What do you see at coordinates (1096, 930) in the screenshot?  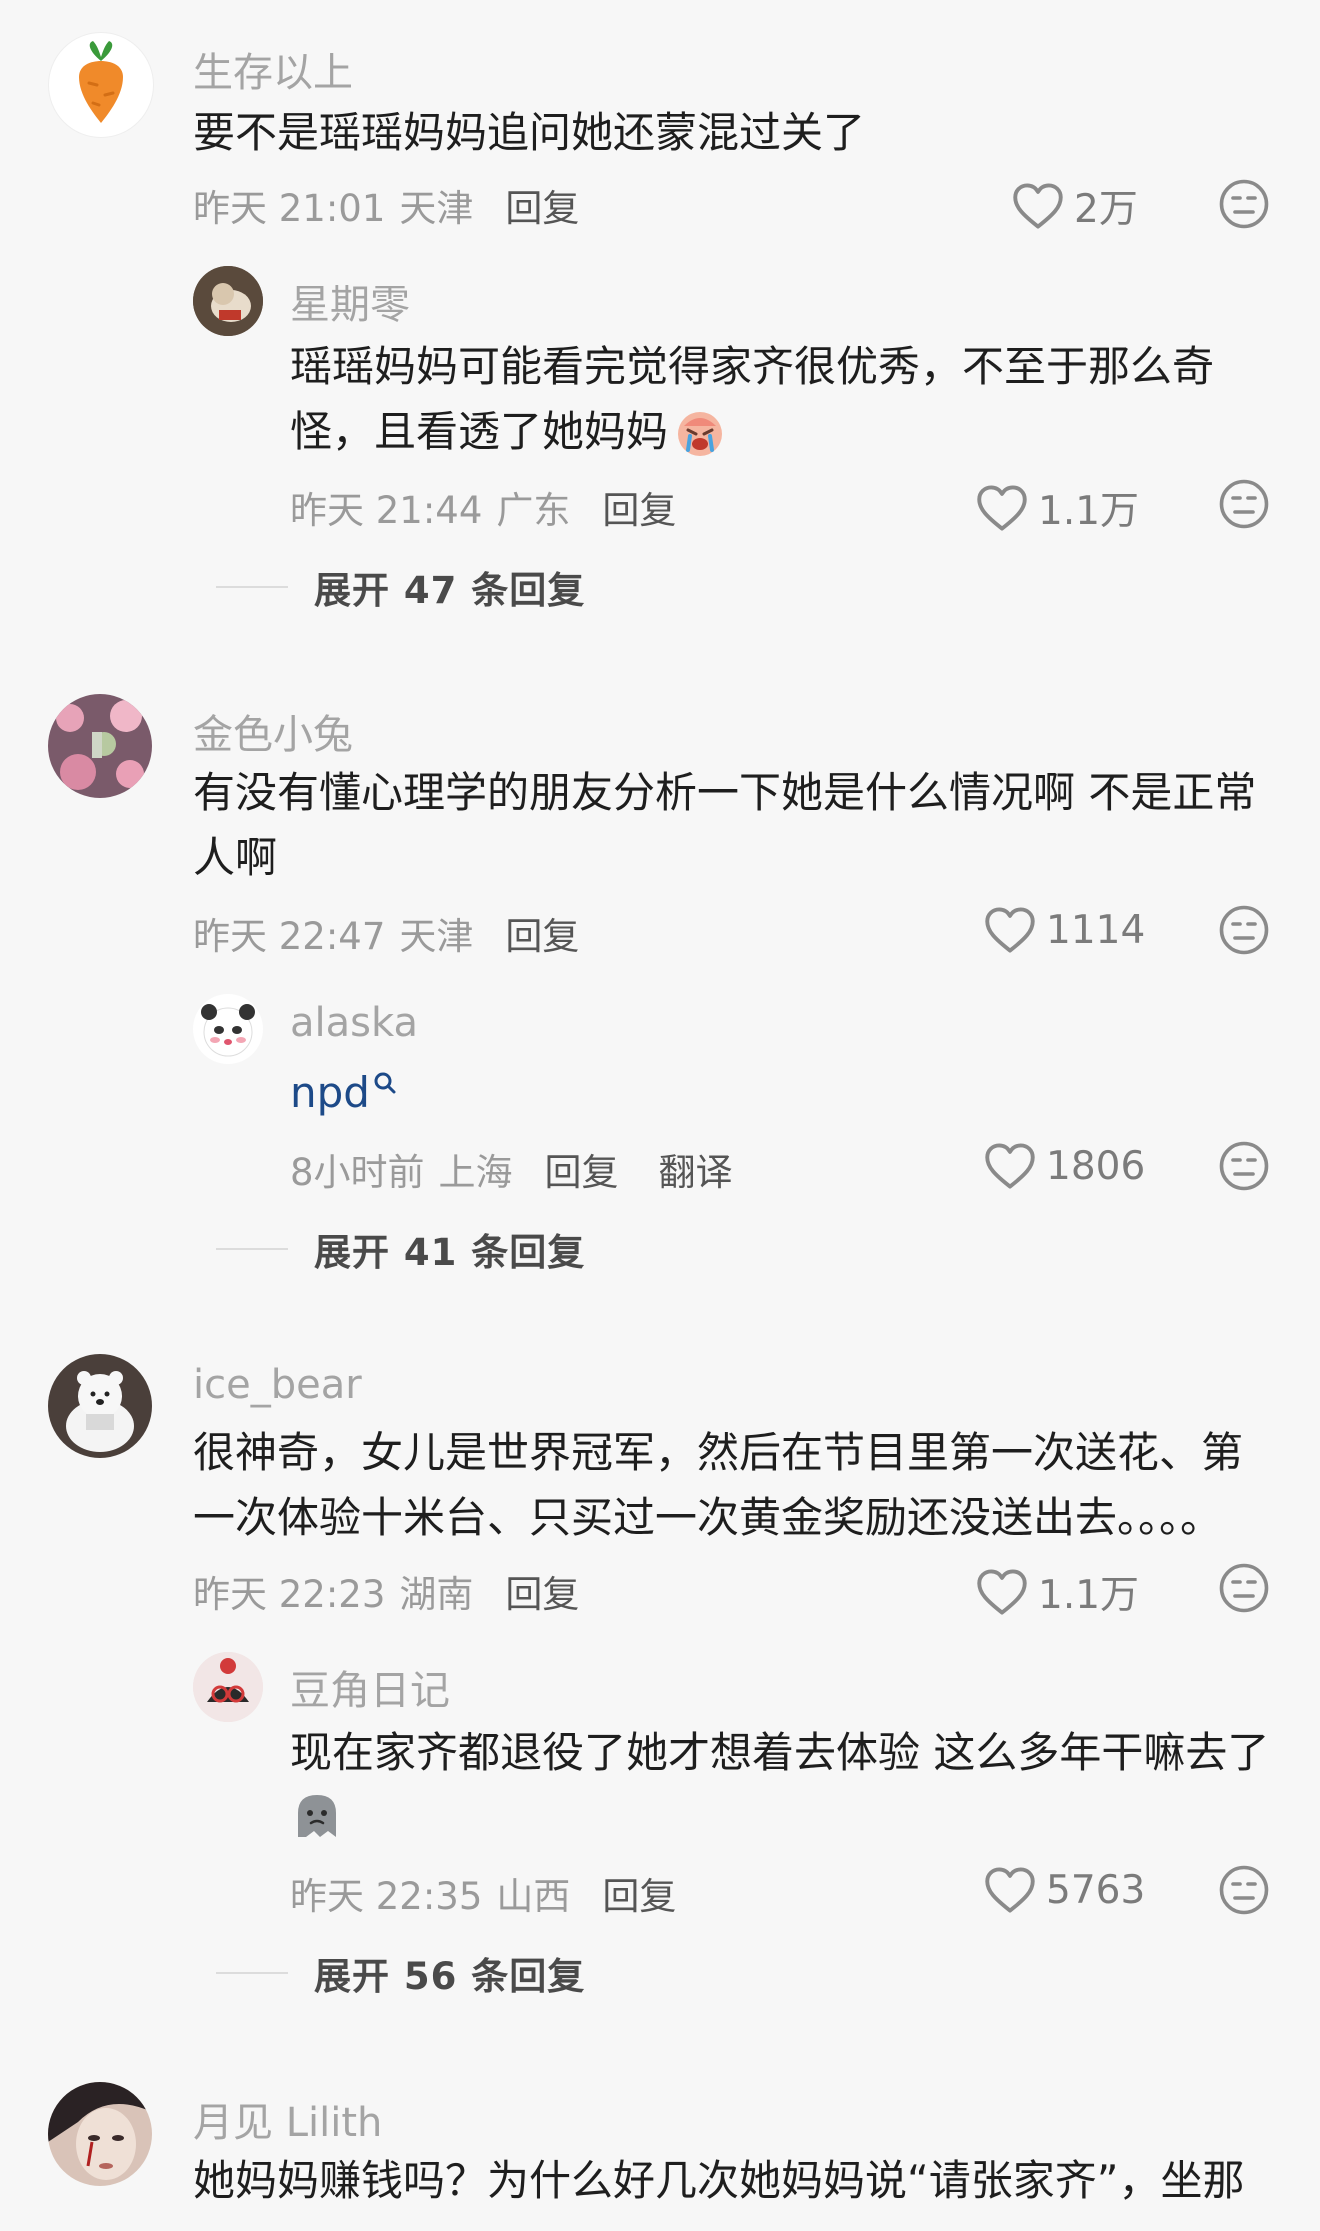 I see `like-count: 1114` at bounding box center [1096, 930].